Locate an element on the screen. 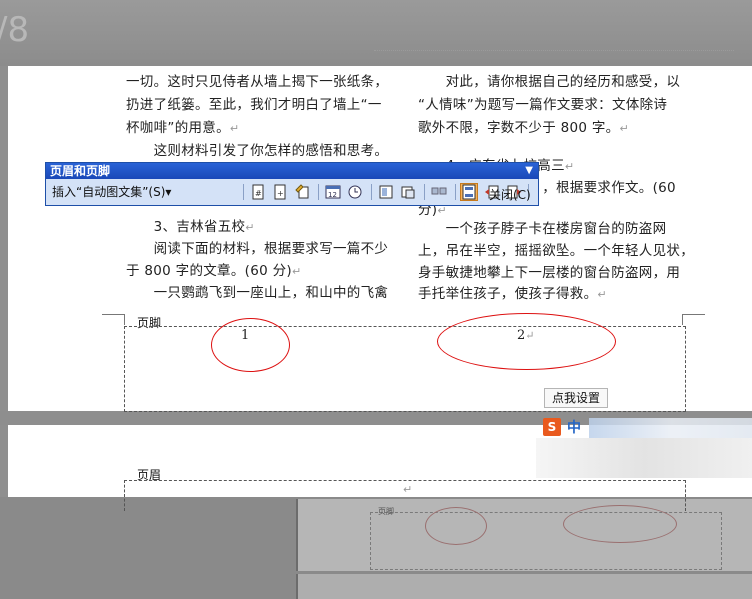 The width and height of the screenshot is (752, 599). ime-settings-tip: 点我设置 is located at coordinates (576, 398).